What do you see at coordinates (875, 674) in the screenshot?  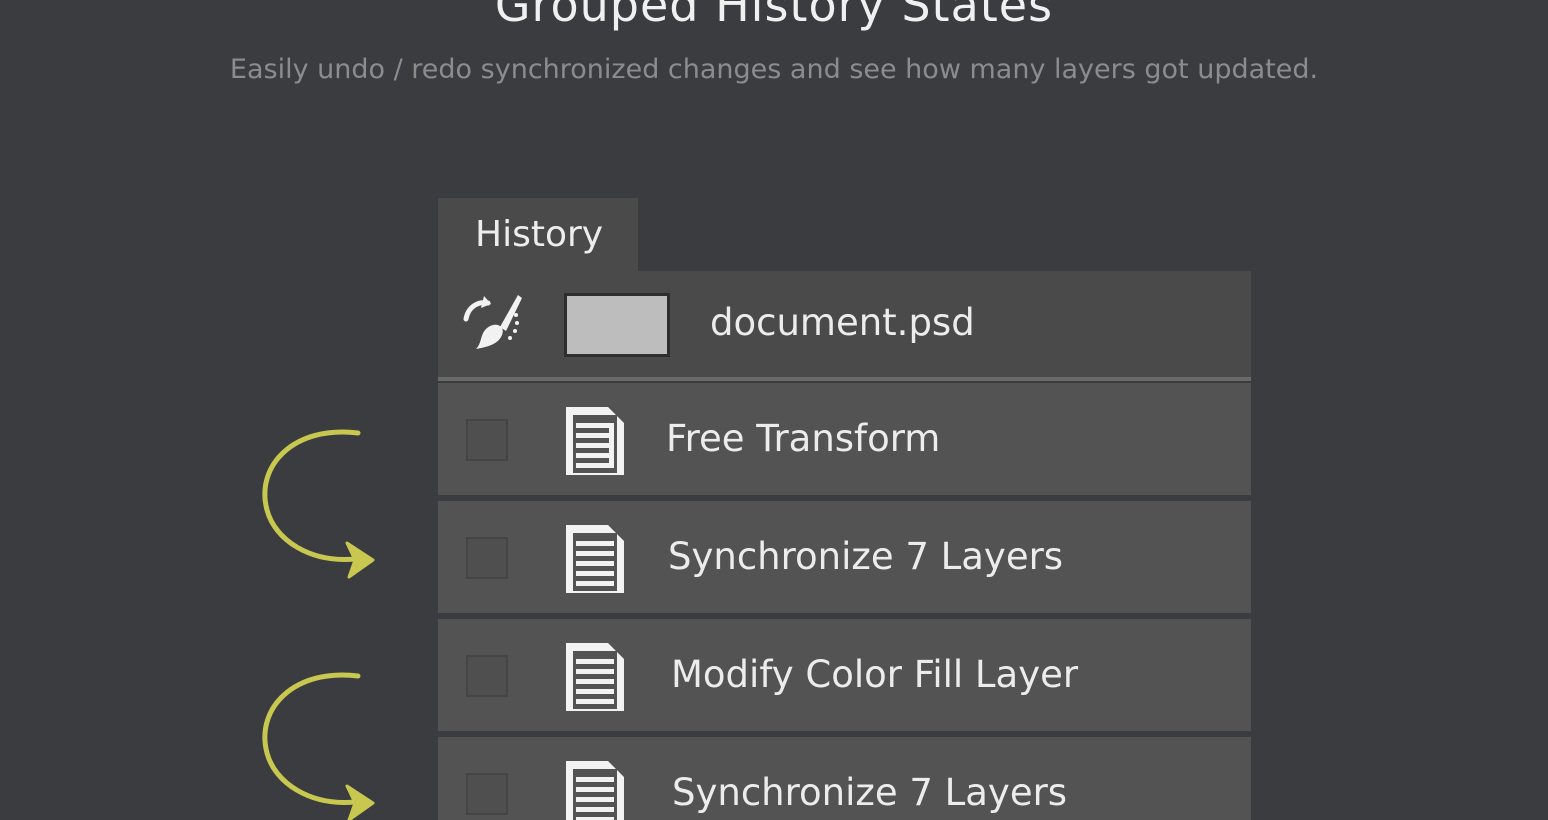 I see `history-state-label: Modify Color Fill Layer` at bounding box center [875, 674].